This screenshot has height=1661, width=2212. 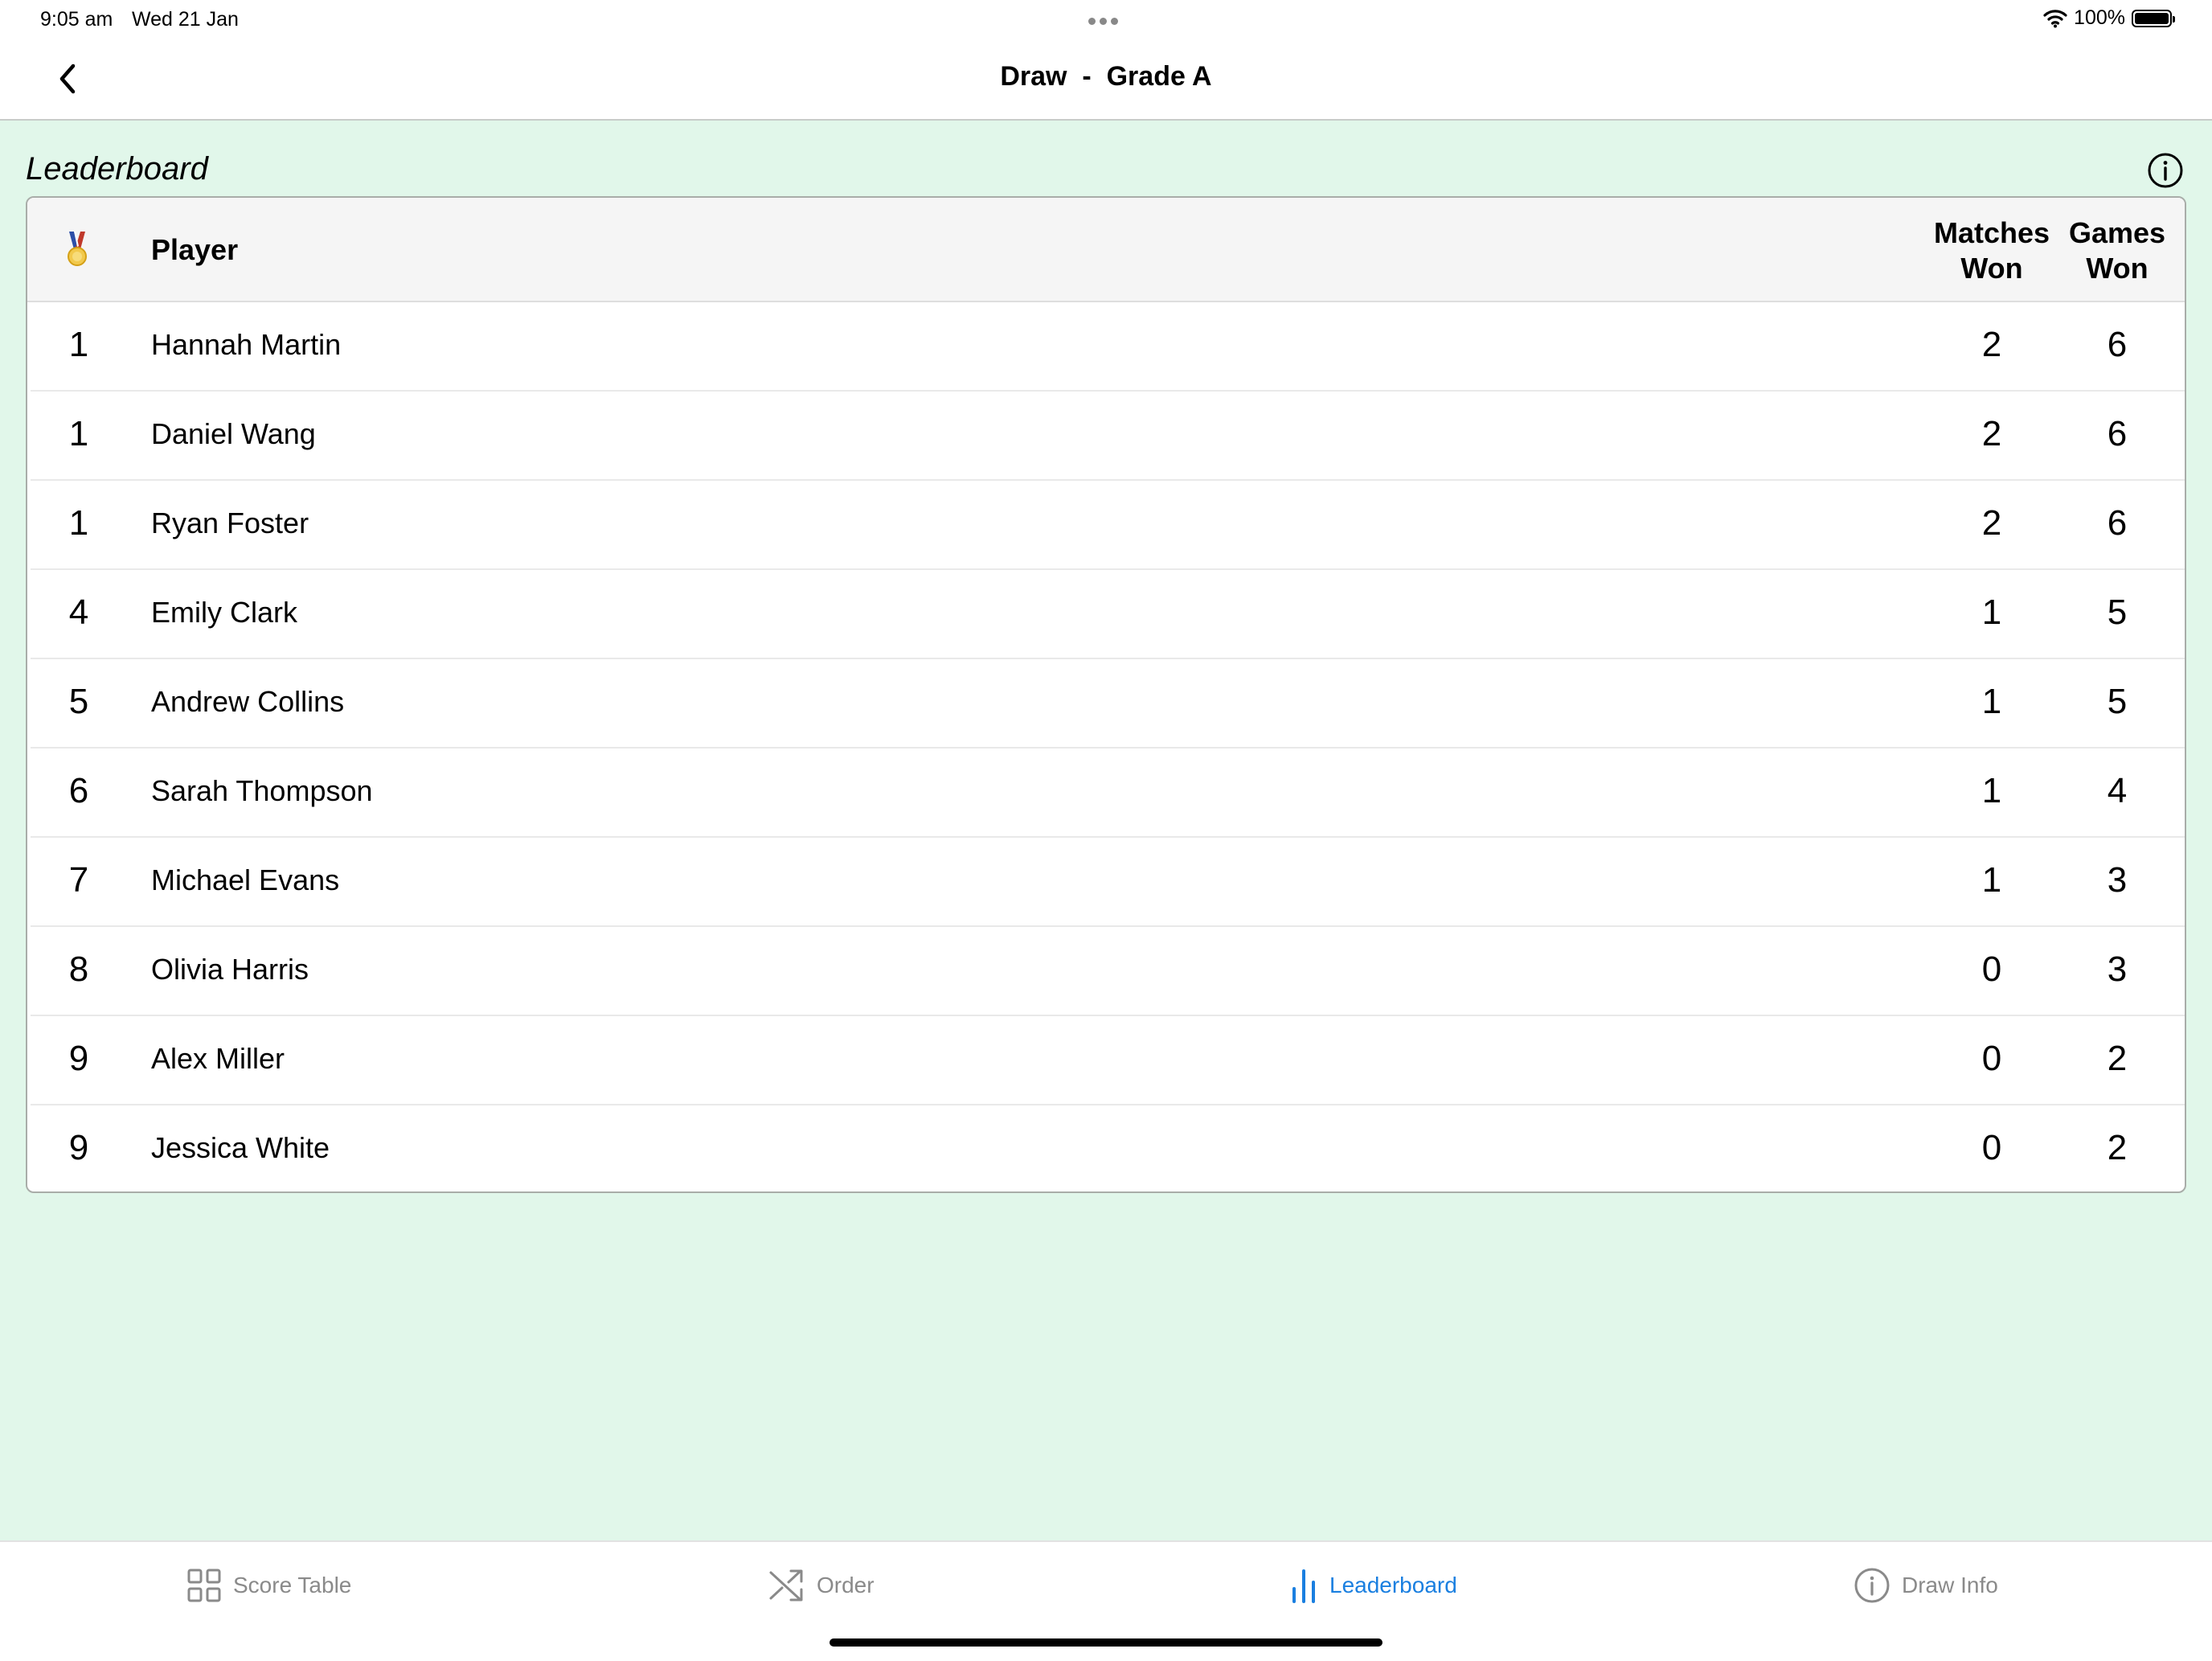 What do you see at coordinates (78, 969) in the screenshot?
I see `rank-cell: 8` at bounding box center [78, 969].